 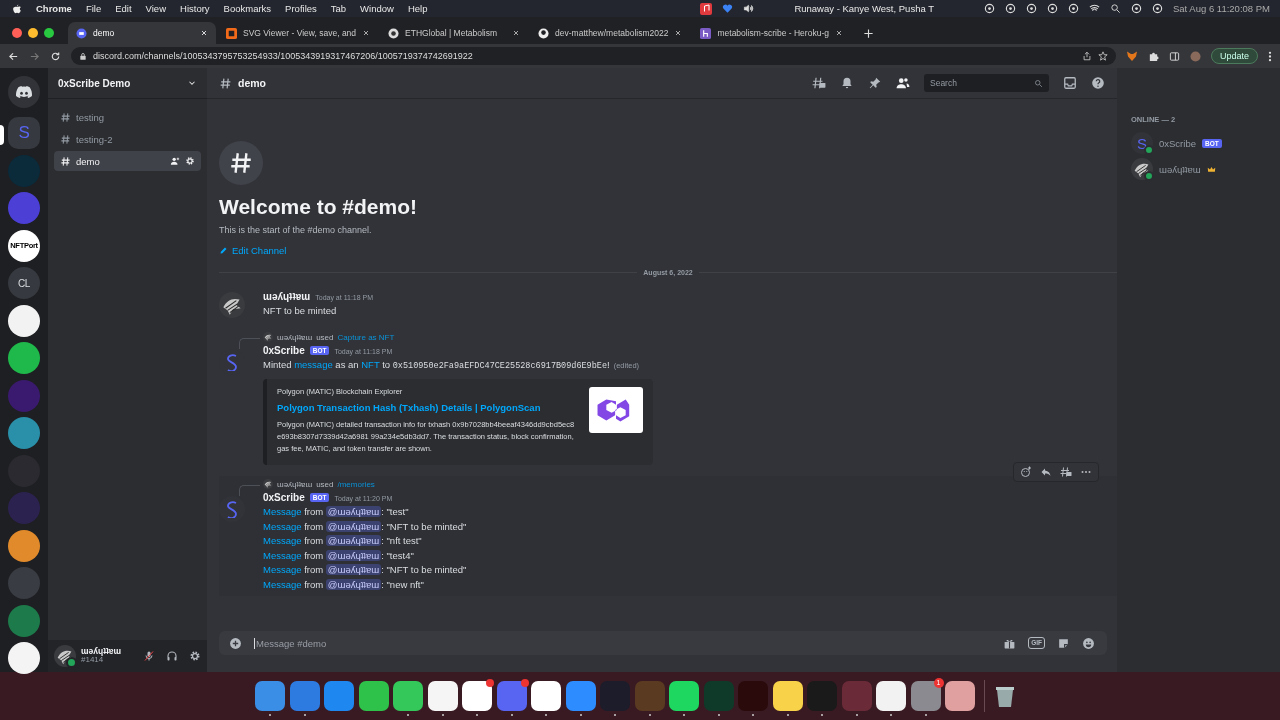 What do you see at coordinates (247, 8) in the screenshot?
I see `menu-item: Bookmarks` at bounding box center [247, 8].